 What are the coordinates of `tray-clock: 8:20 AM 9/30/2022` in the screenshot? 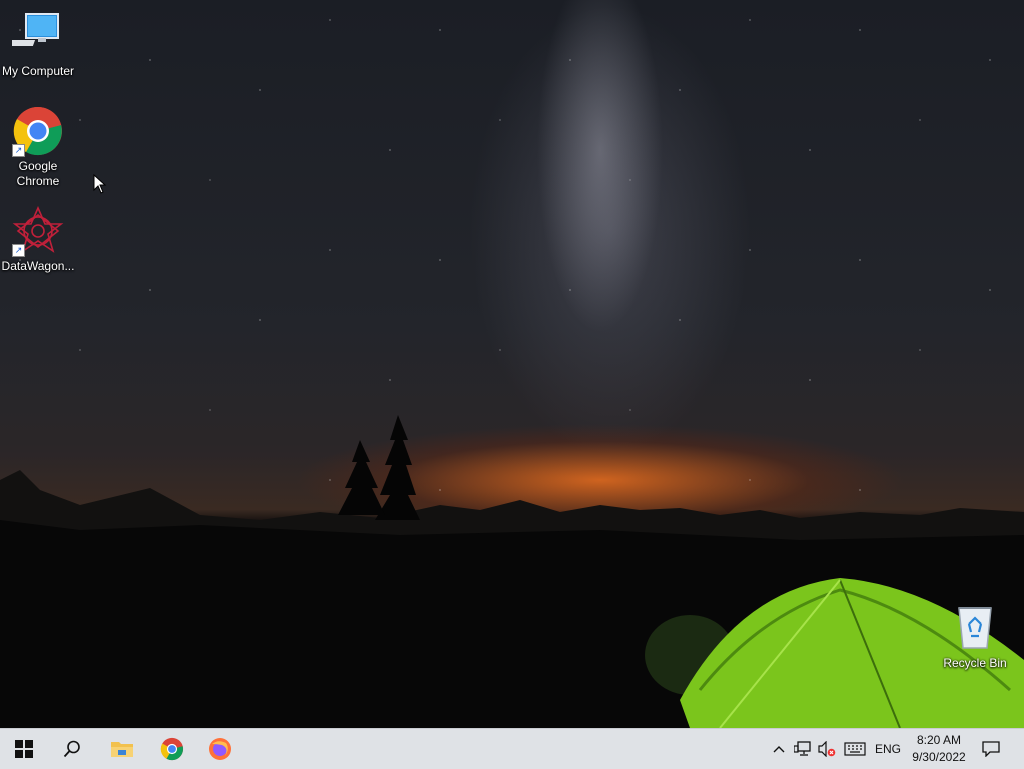 It's located at (939, 749).